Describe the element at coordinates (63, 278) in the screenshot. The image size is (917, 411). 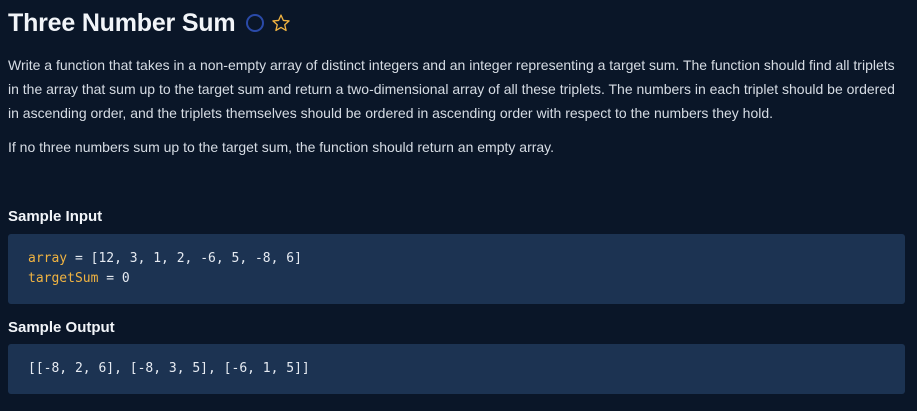
I see `target-sum-identifier: targetSum` at that location.